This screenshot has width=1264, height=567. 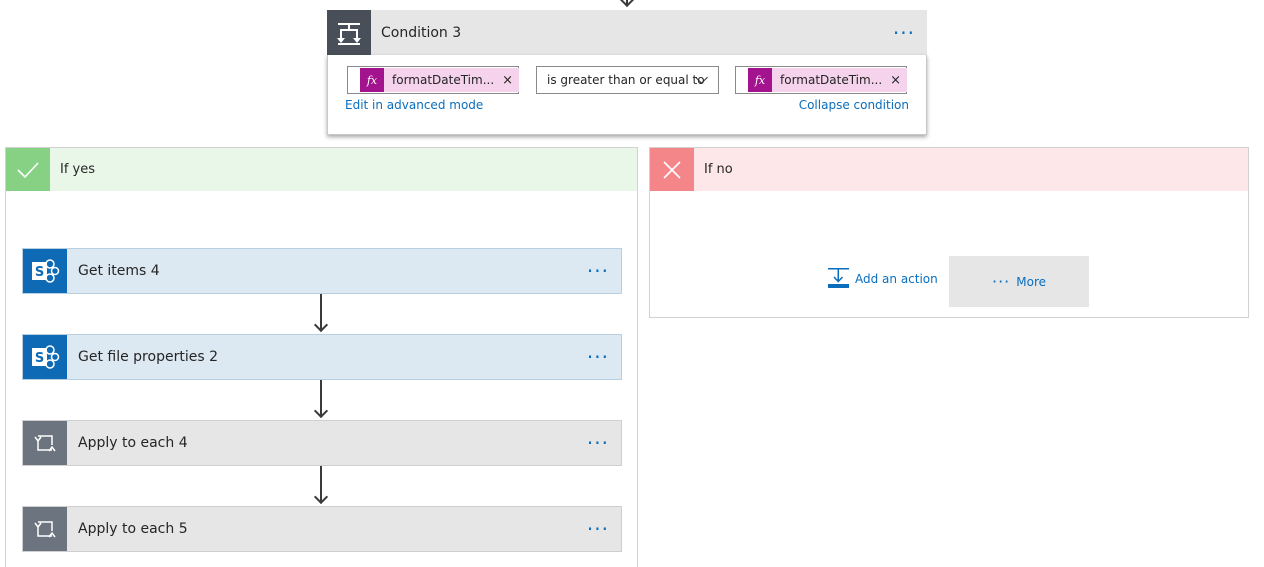 I want to click on left-value-field: fx formatDateTim... ×, so click(x=433, y=80).